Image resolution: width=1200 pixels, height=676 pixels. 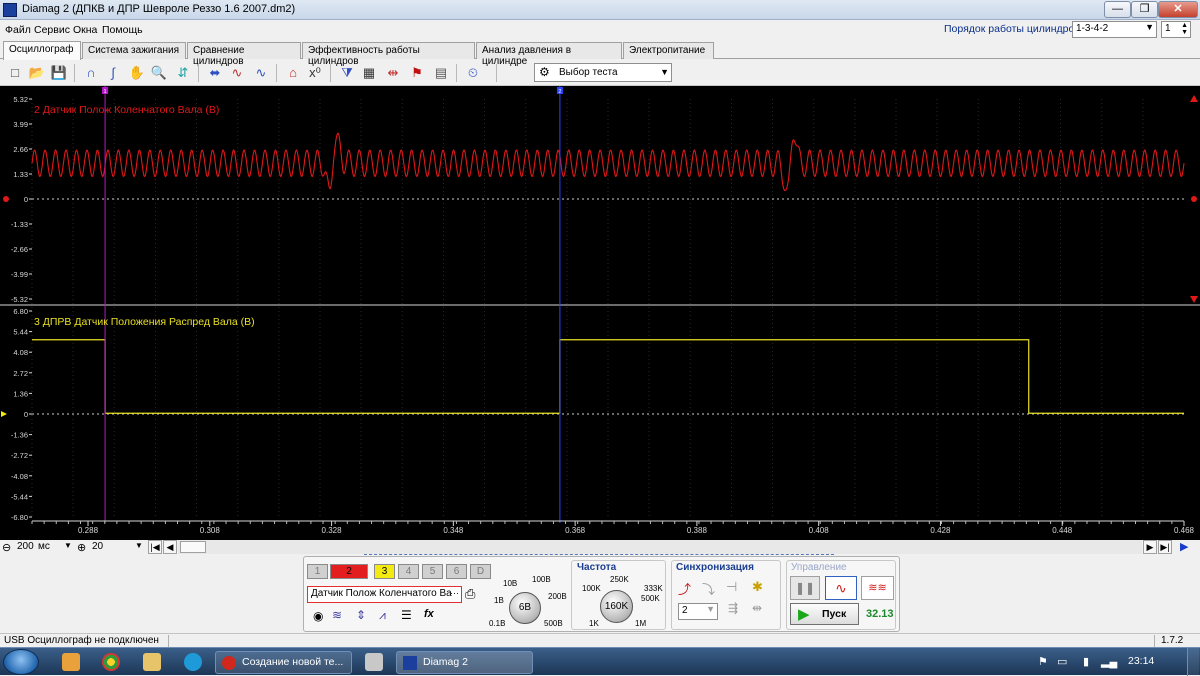 I want to click on sensor-settings-icon: ⎙, so click(x=470, y=594).